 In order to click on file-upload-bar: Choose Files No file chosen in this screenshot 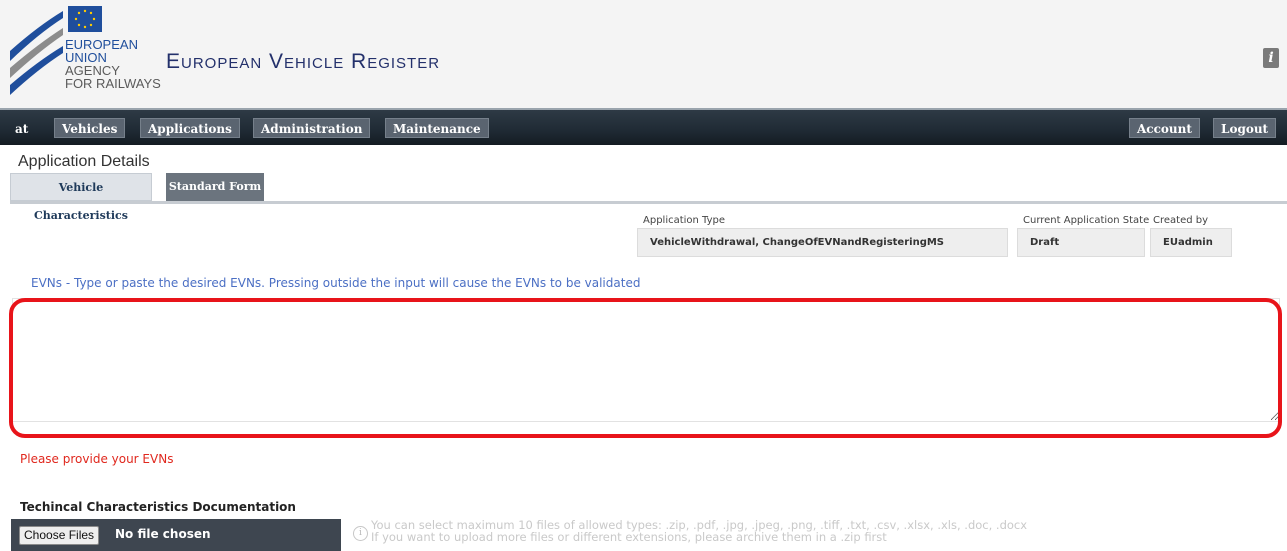, I will do `click(176, 535)`.